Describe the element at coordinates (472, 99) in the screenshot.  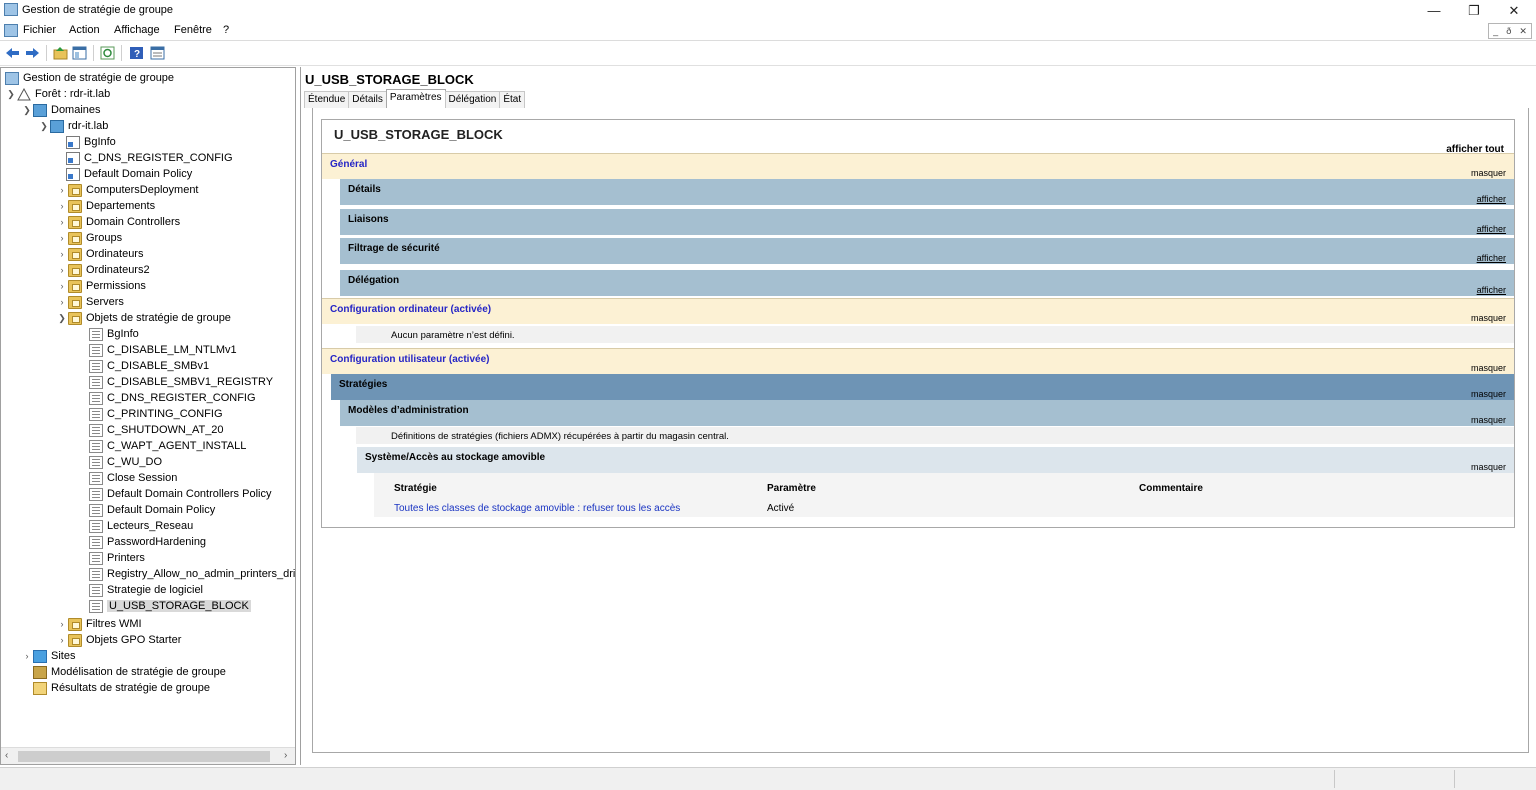
I see `tab-delegation: Délégation` at that location.